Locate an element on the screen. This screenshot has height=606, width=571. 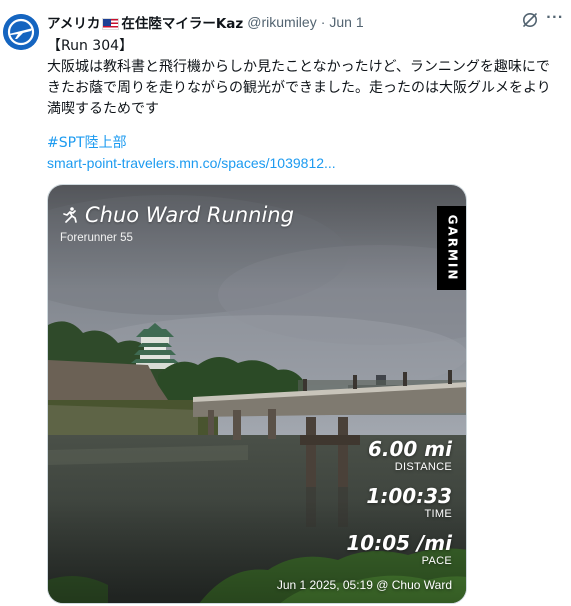
more-icon: ··· is located at coordinates (555, 19).